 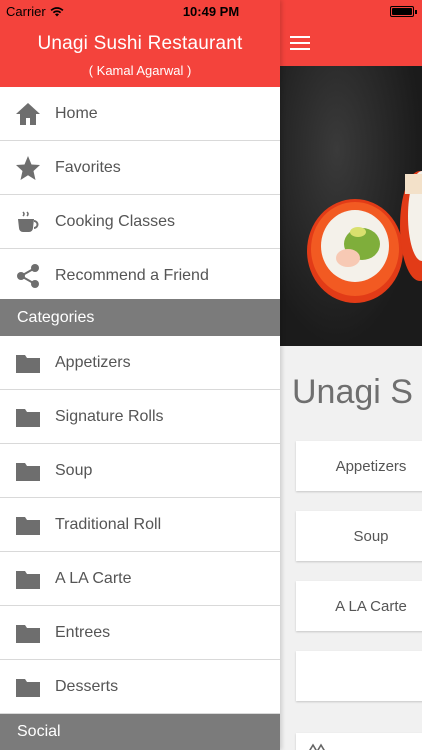 I want to click on category-card-soup: Soup, so click(x=359, y=536).